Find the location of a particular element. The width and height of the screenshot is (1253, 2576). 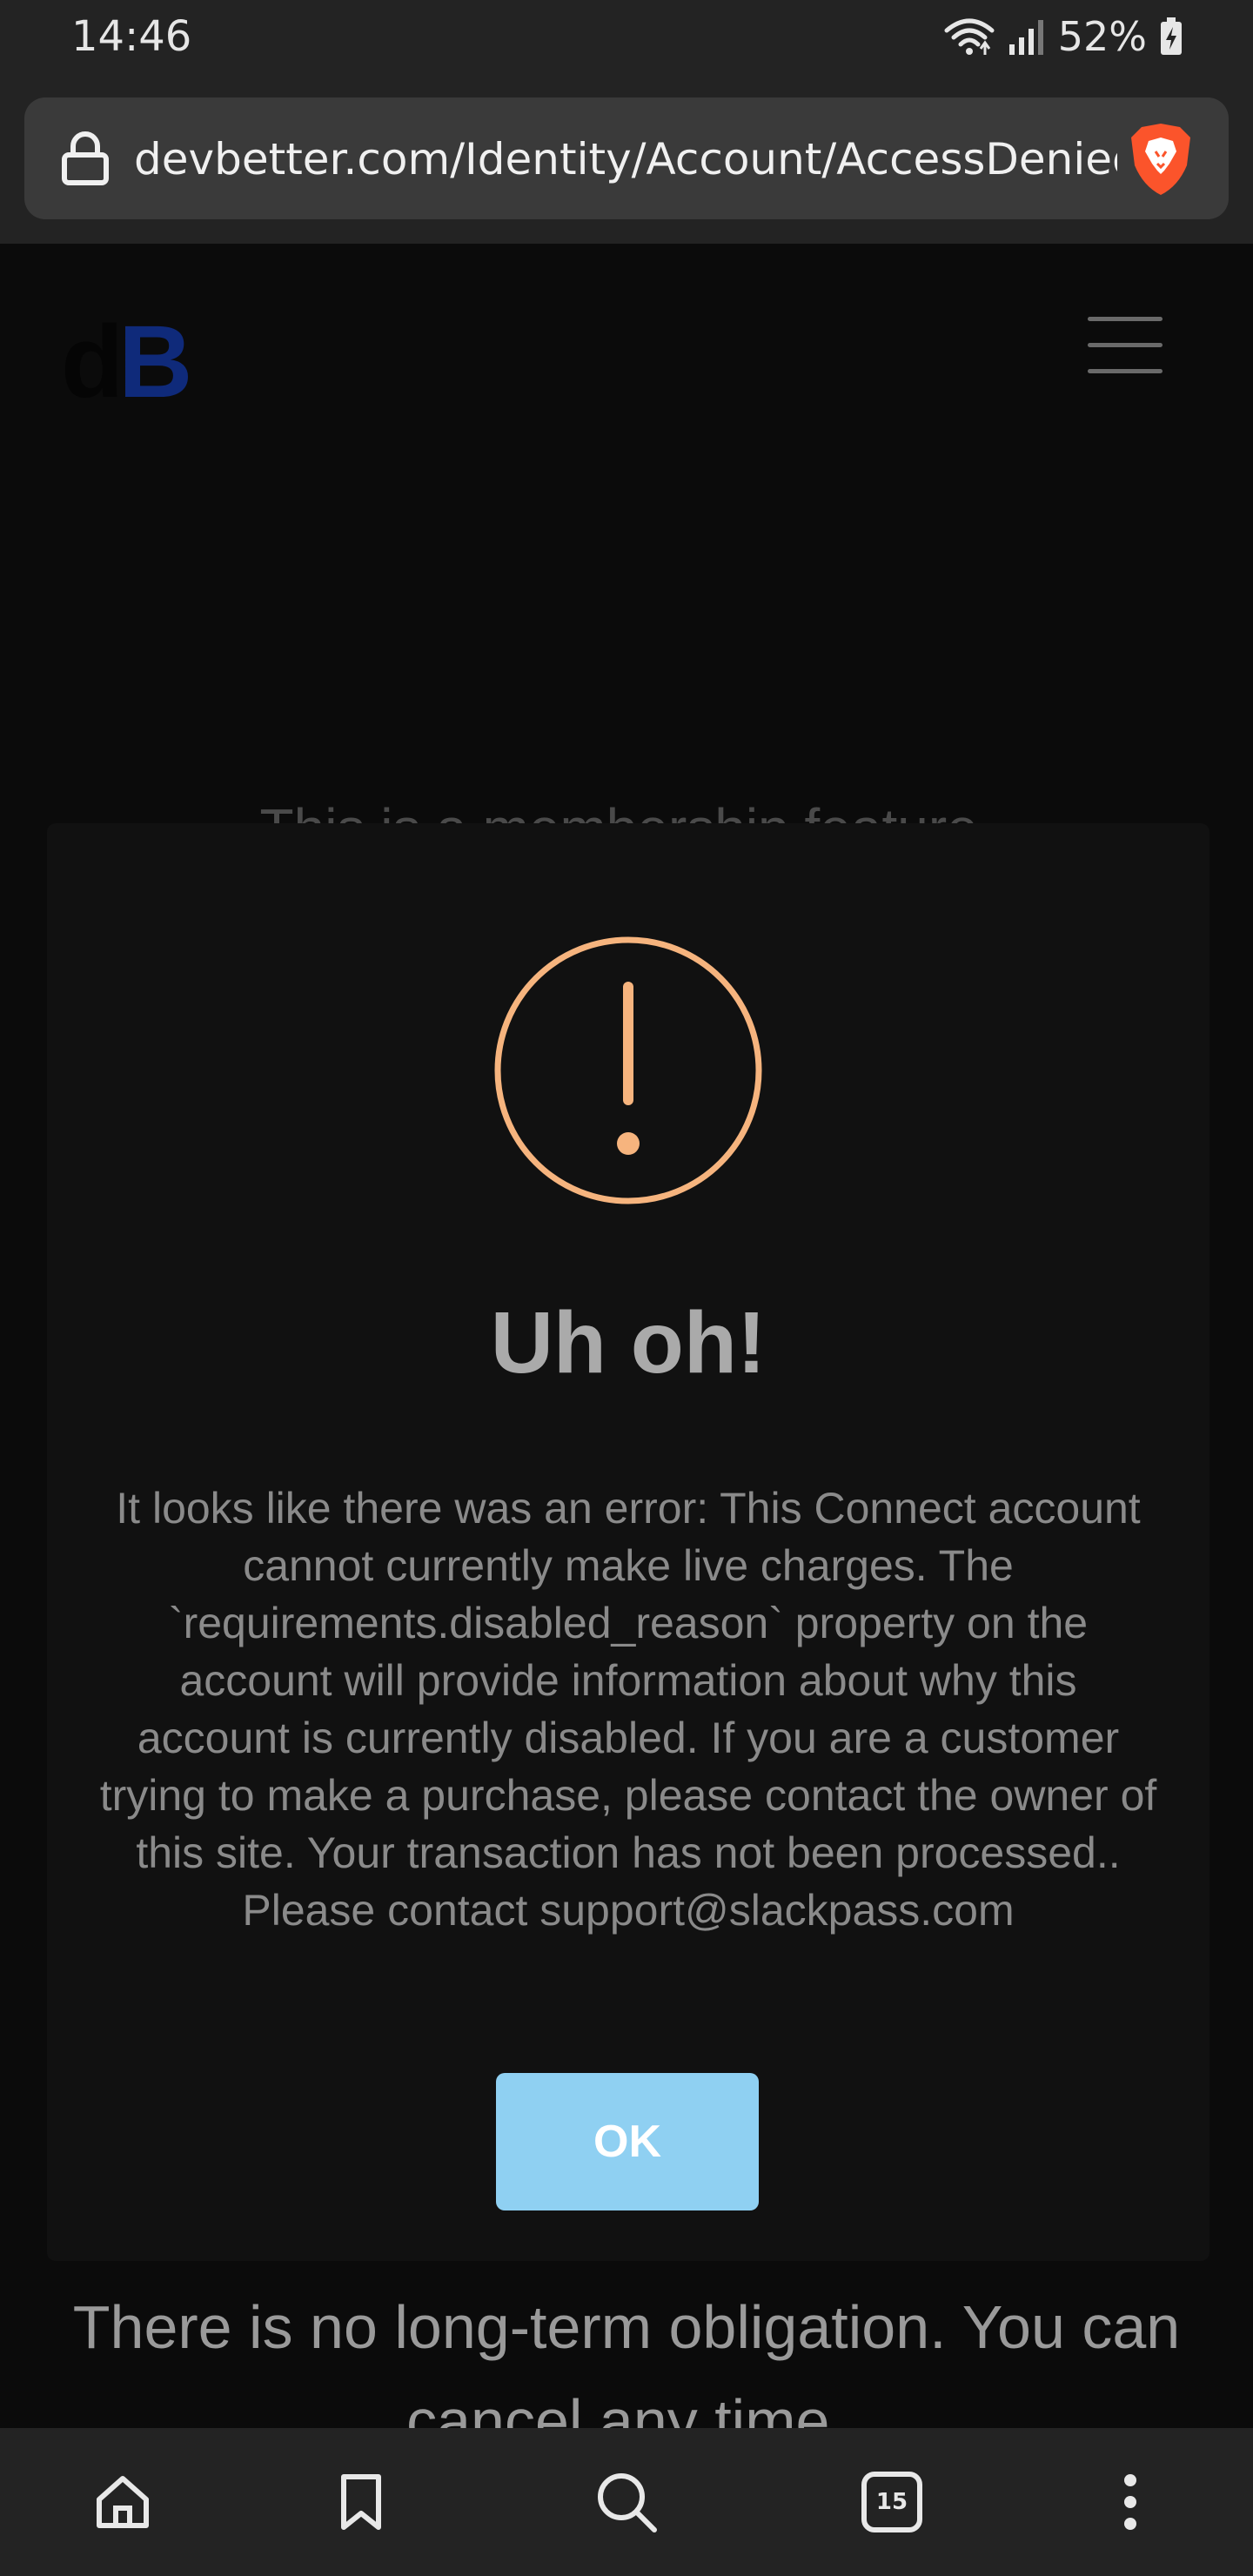

signal-icon is located at coordinates (1025, 37).